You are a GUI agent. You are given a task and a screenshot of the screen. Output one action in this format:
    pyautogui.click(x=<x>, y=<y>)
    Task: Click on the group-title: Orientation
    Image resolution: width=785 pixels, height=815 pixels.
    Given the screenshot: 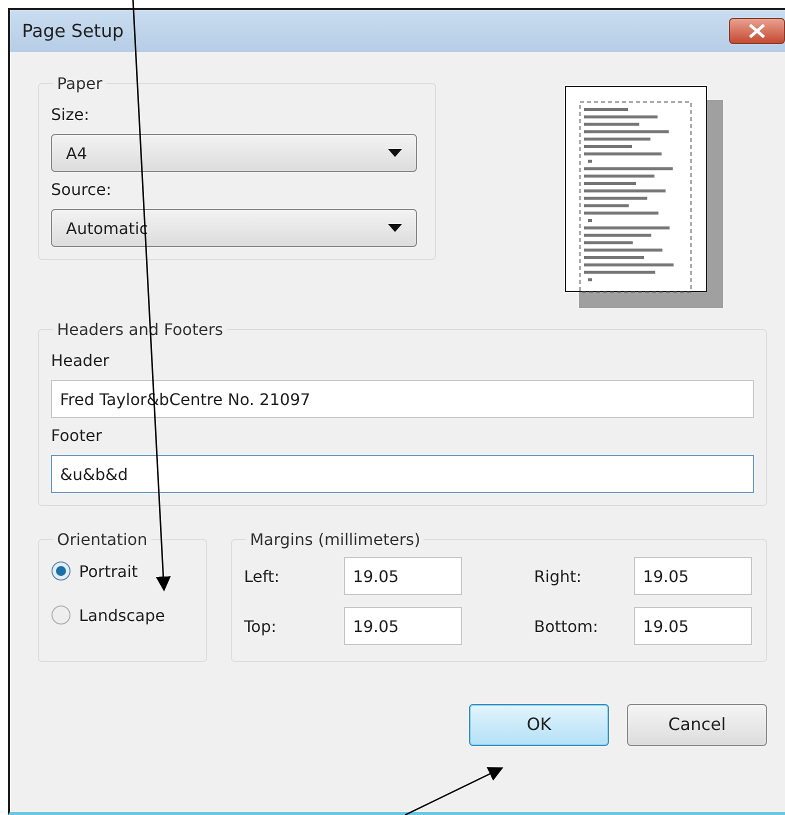 What is the action you would take?
    pyautogui.click(x=102, y=539)
    